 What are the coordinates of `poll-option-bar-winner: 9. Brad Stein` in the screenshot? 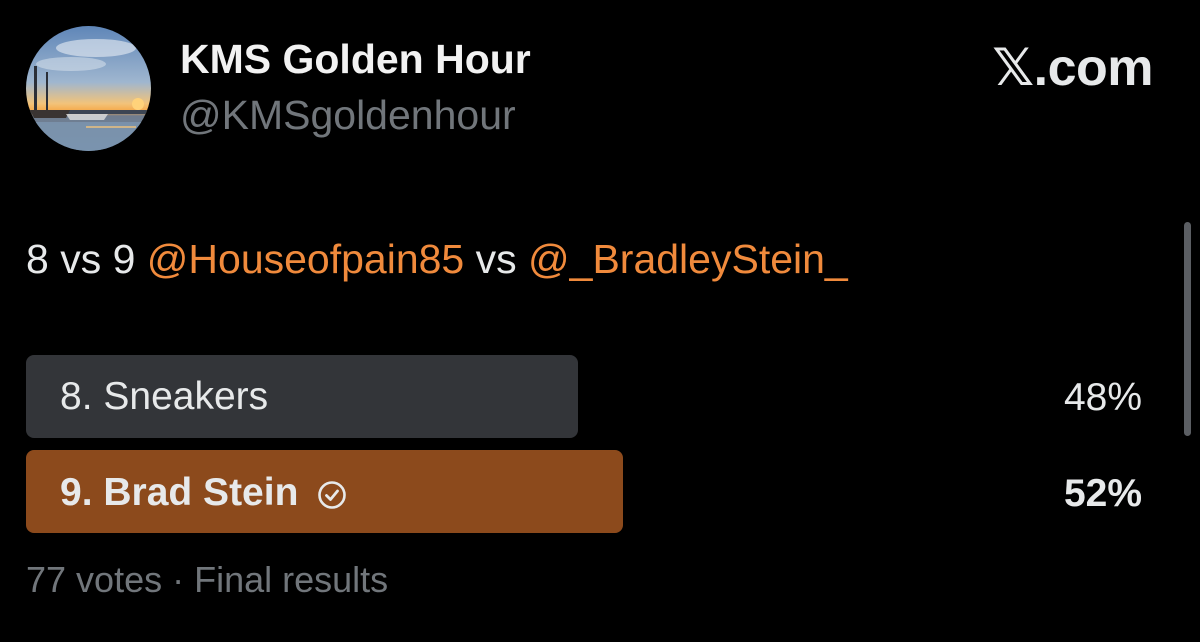 It's located at (324, 491).